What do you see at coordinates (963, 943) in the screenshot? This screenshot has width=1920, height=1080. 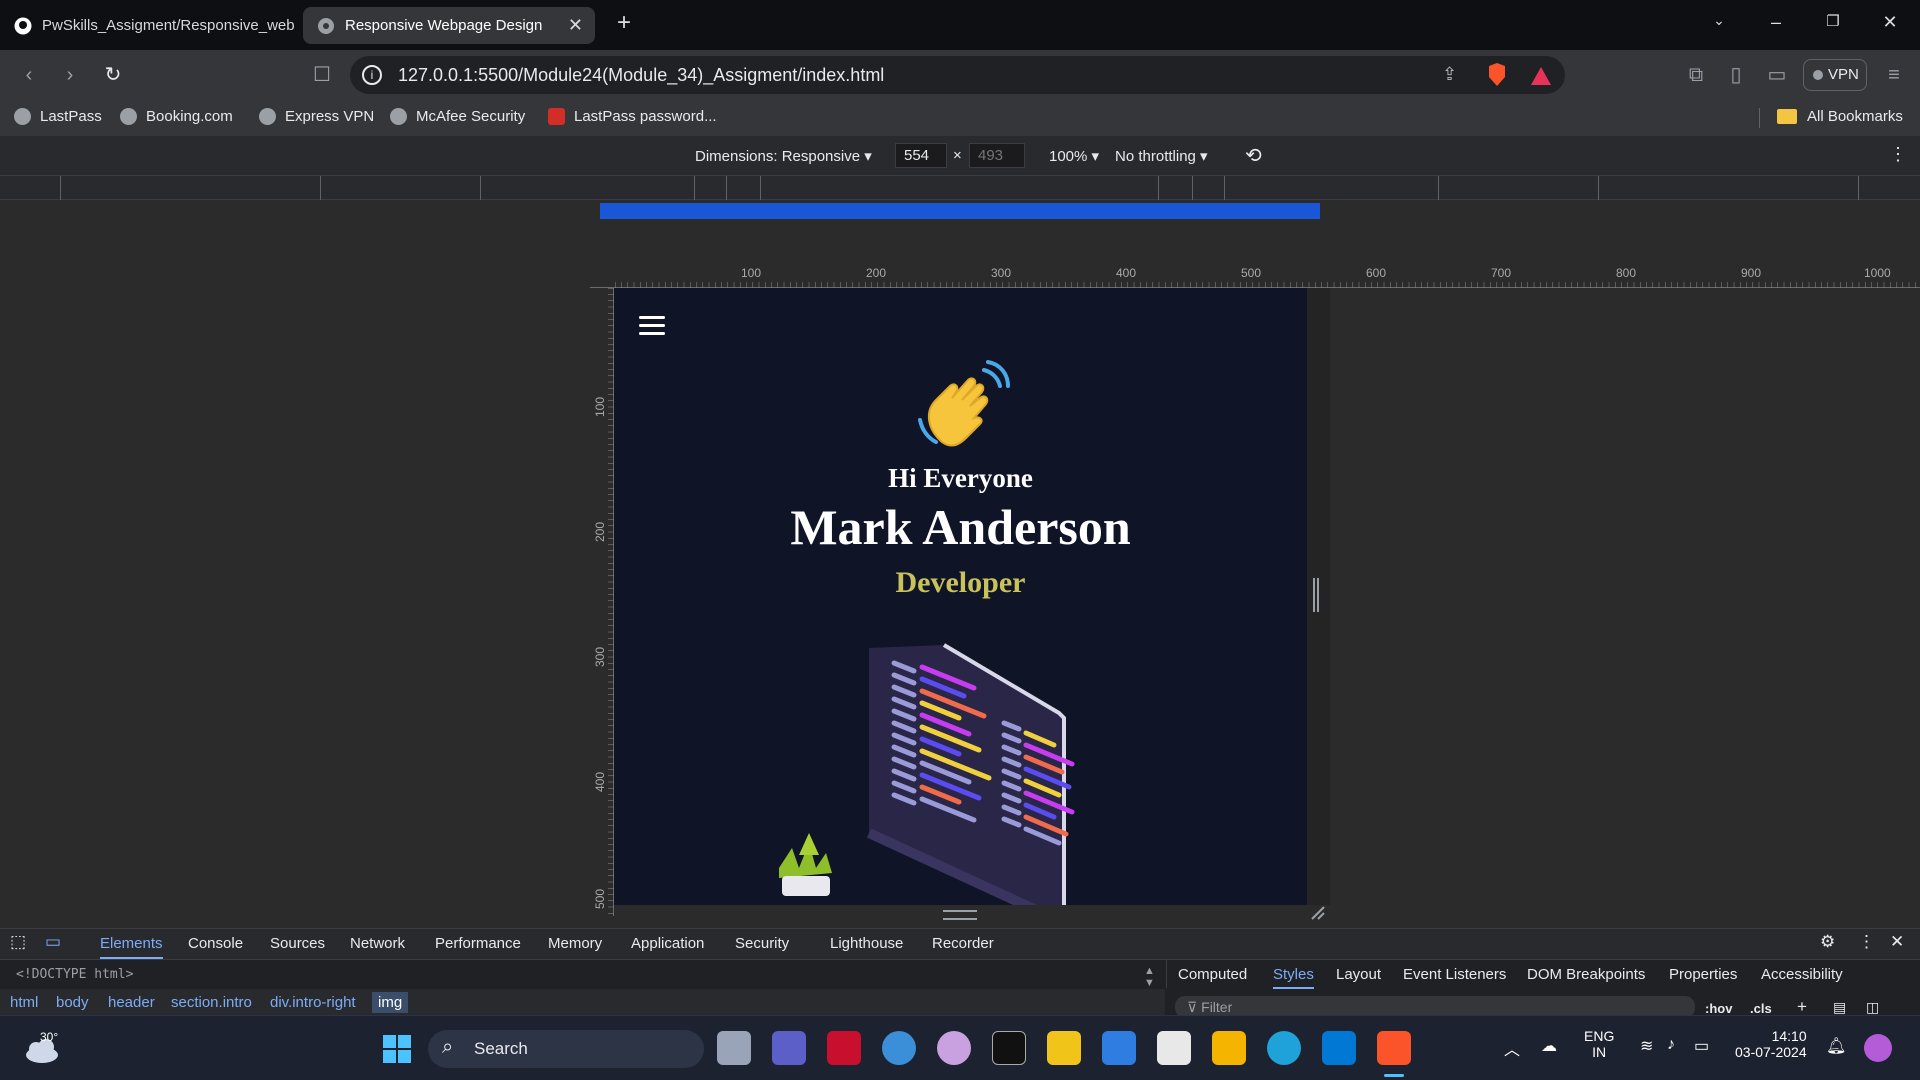 I see `tab-recorder: Recorder` at bounding box center [963, 943].